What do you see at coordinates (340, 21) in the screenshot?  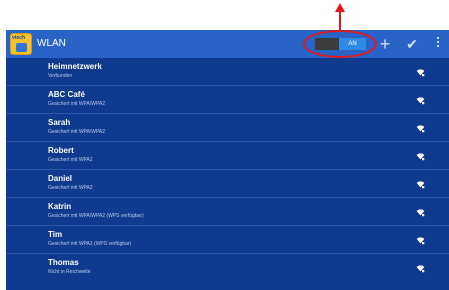 I see `arrow-stem` at bounding box center [340, 21].